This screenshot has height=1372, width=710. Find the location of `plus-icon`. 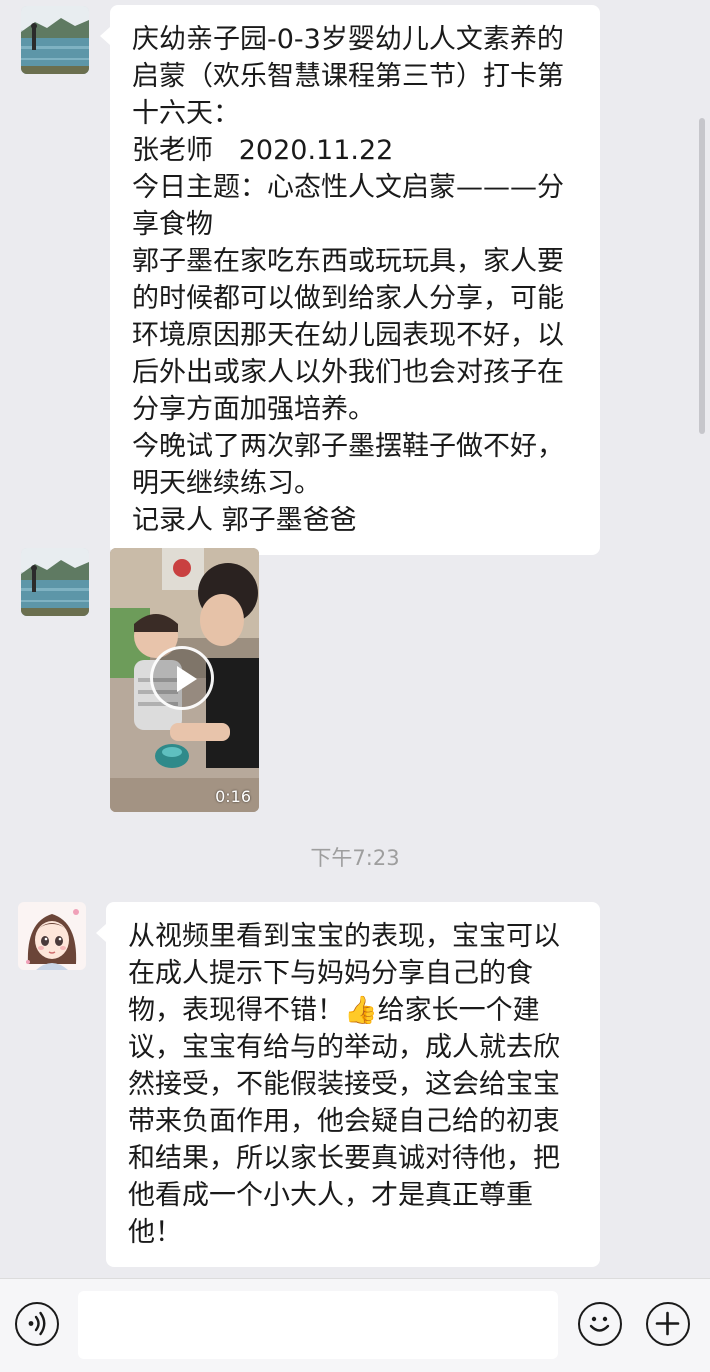

plus-icon is located at coordinates (668, 1324).